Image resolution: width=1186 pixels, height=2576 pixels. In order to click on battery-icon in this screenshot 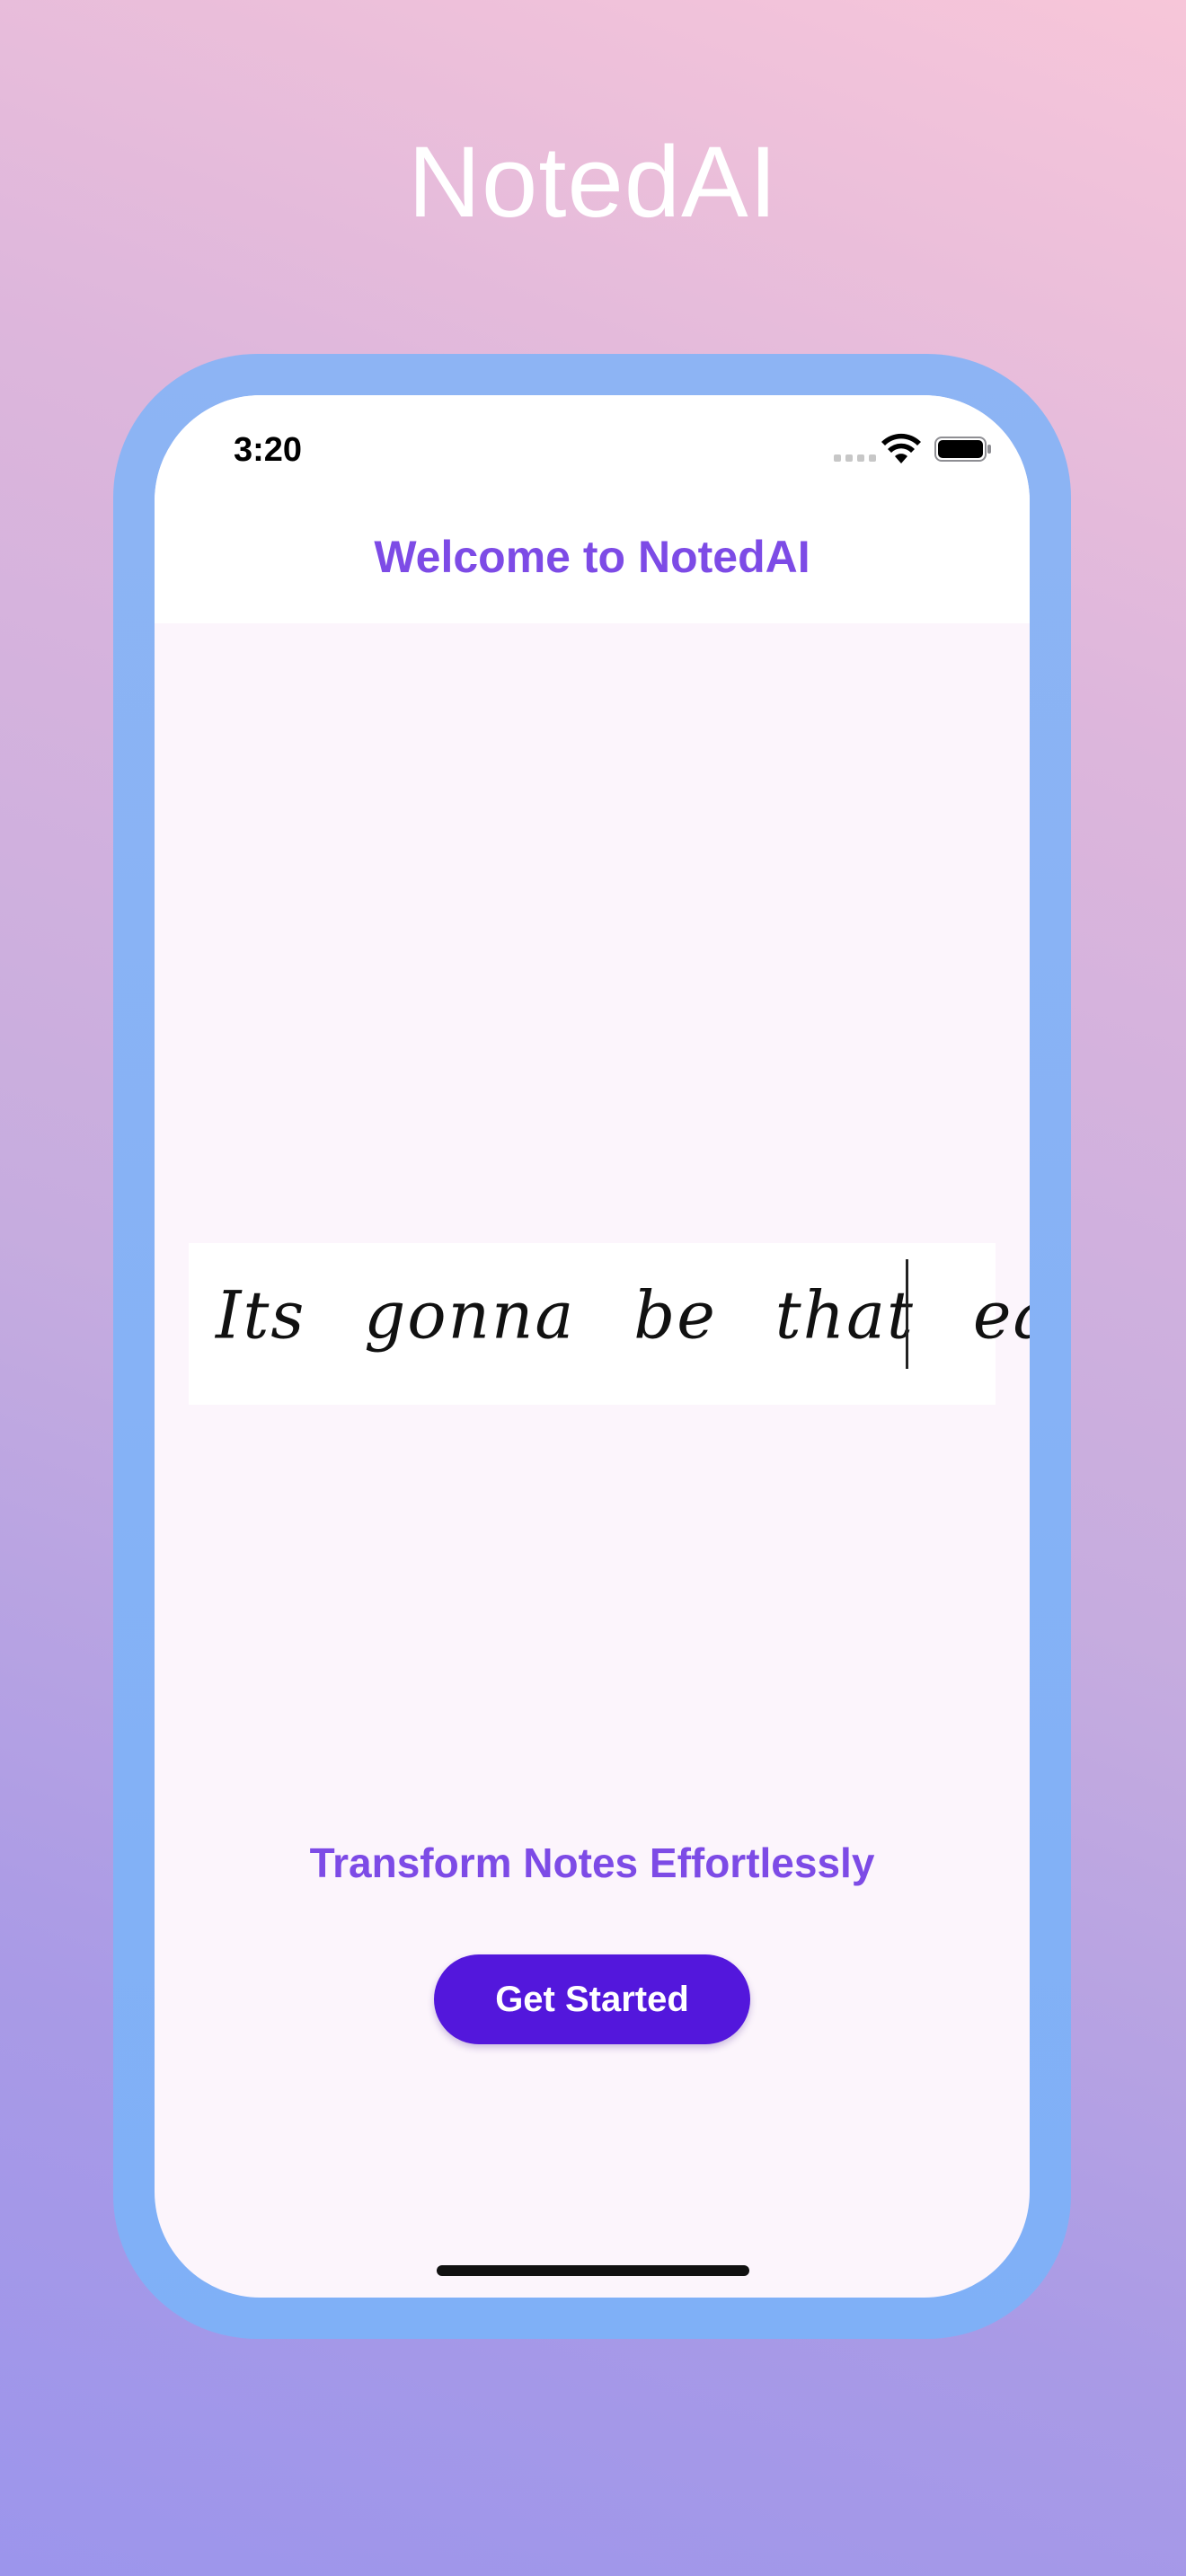, I will do `click(962, 449)`.